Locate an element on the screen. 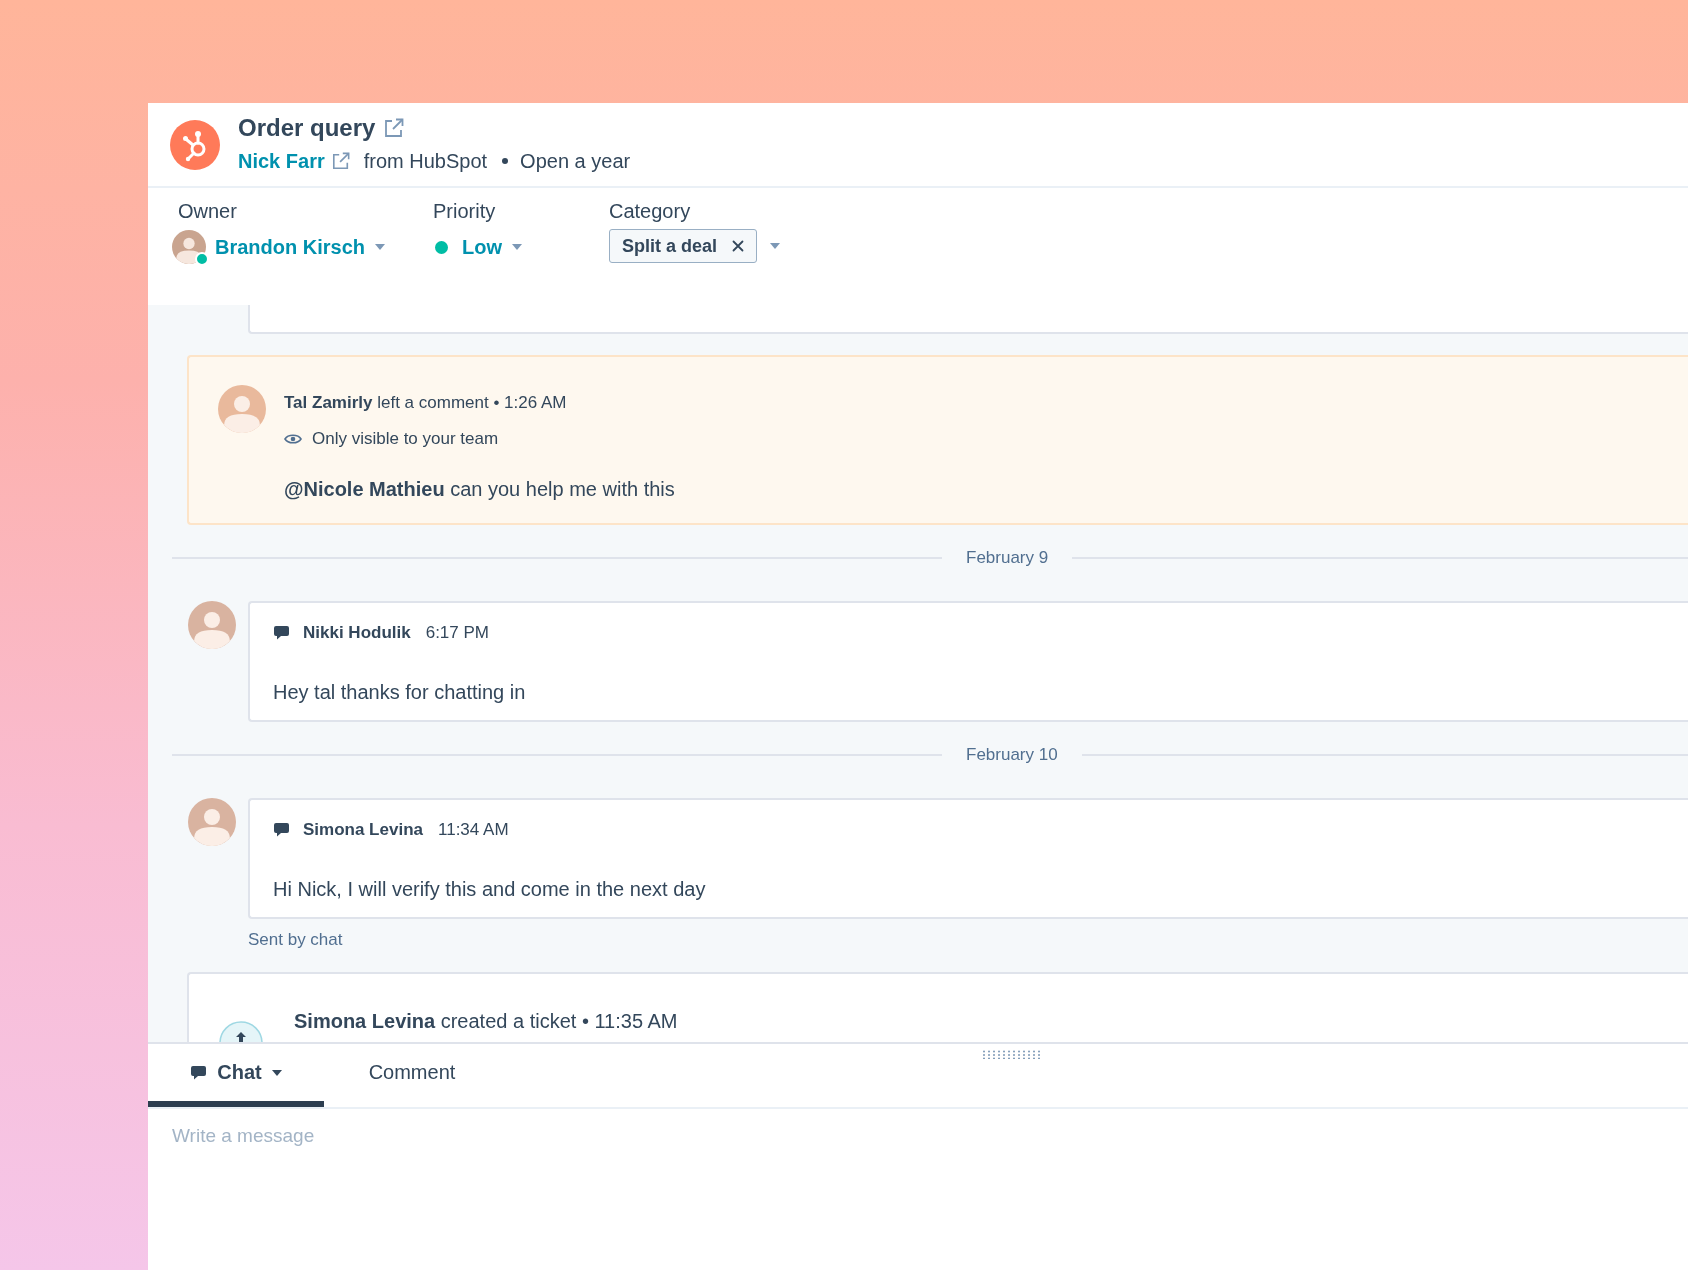 Image resolution: width=1688 pixels, height=1270 pixels. separator-dot-icon is located at coordinates (505, 161).